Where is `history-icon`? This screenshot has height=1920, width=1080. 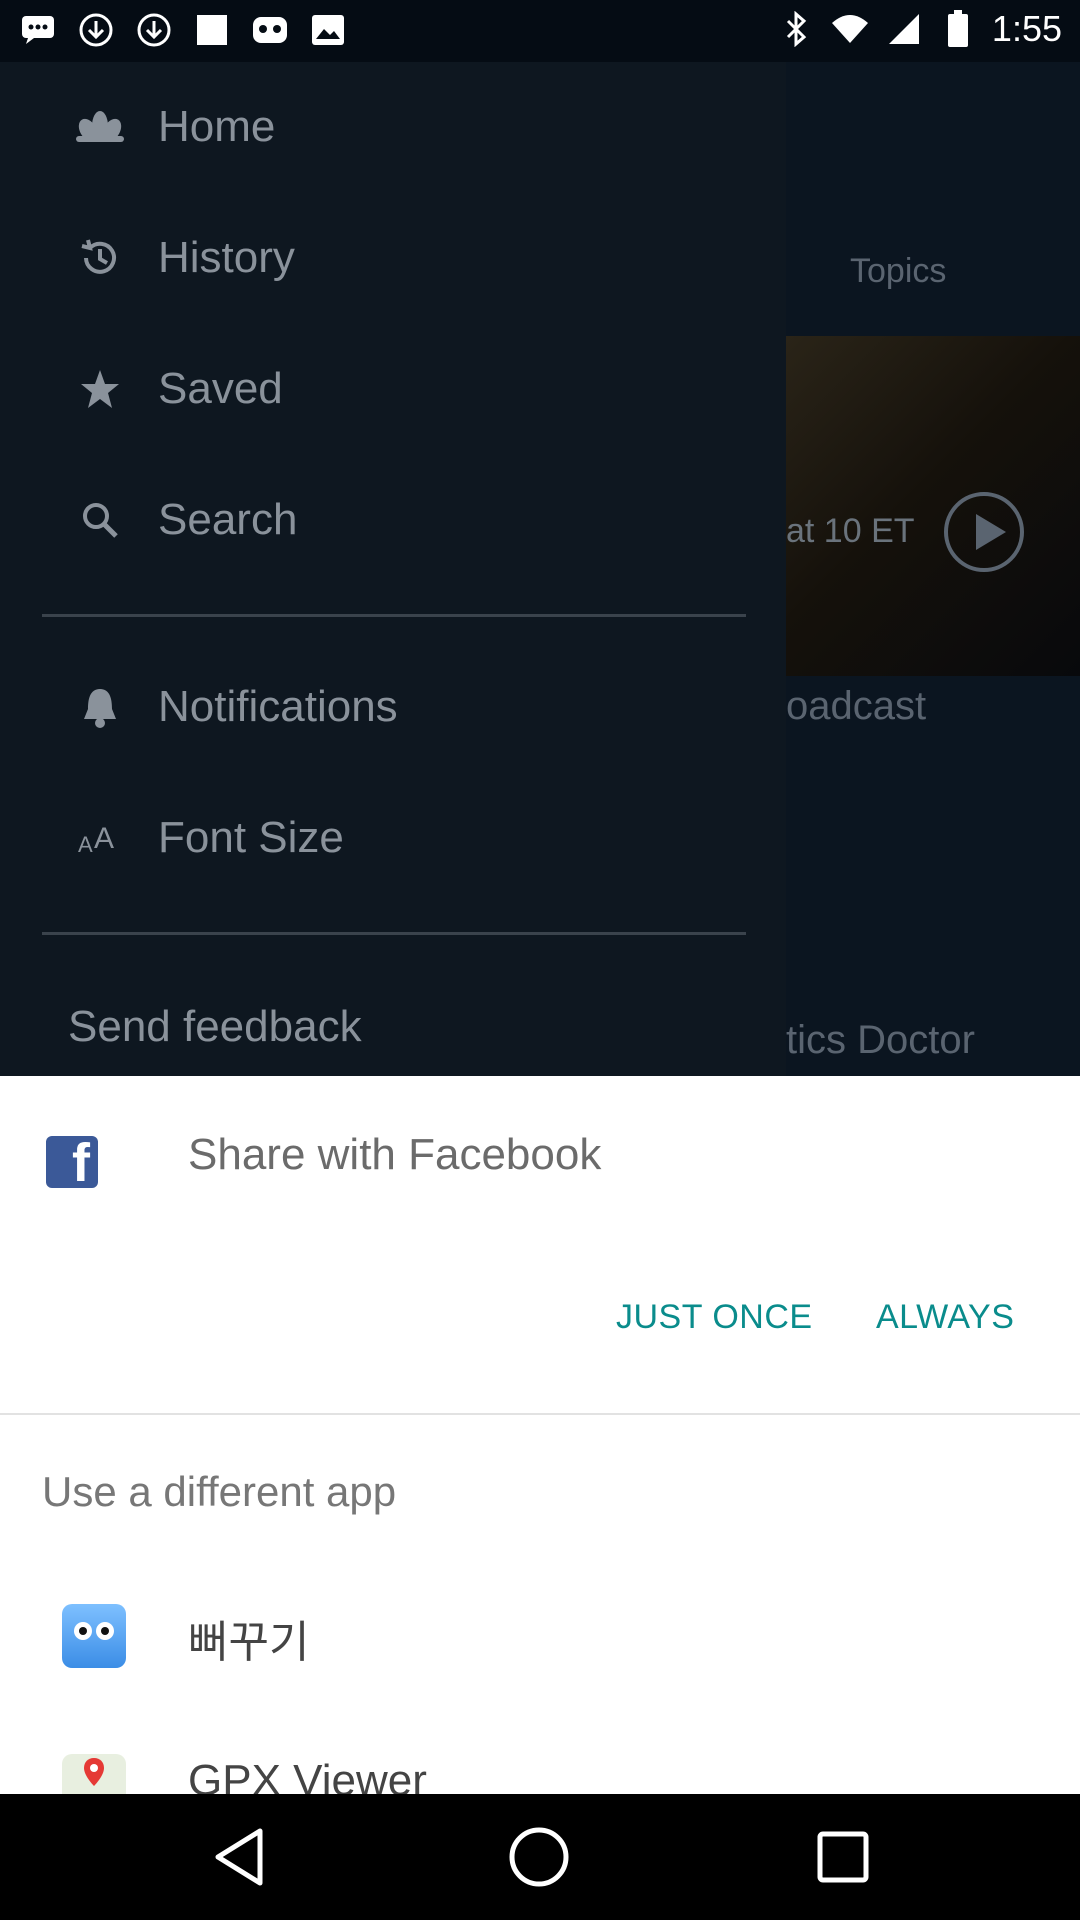
history-icon is located at coordinates (100, 258).